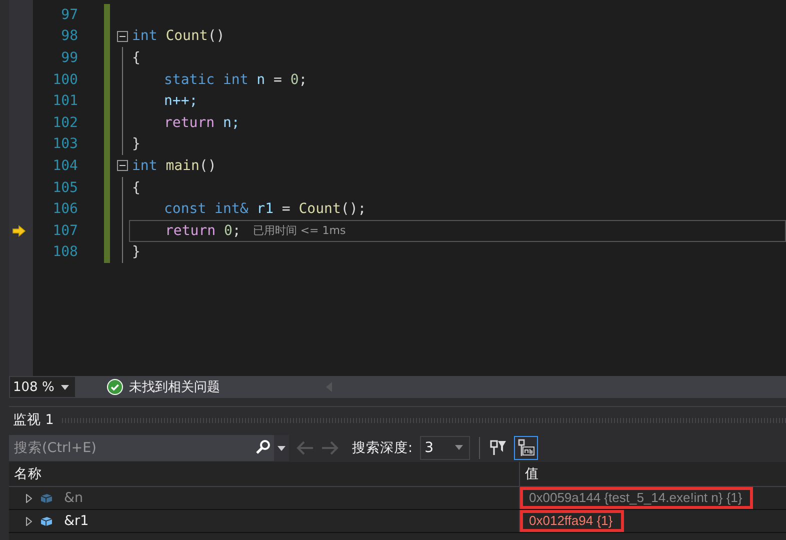  I want to click on code-token: ();, so click(353, 209).